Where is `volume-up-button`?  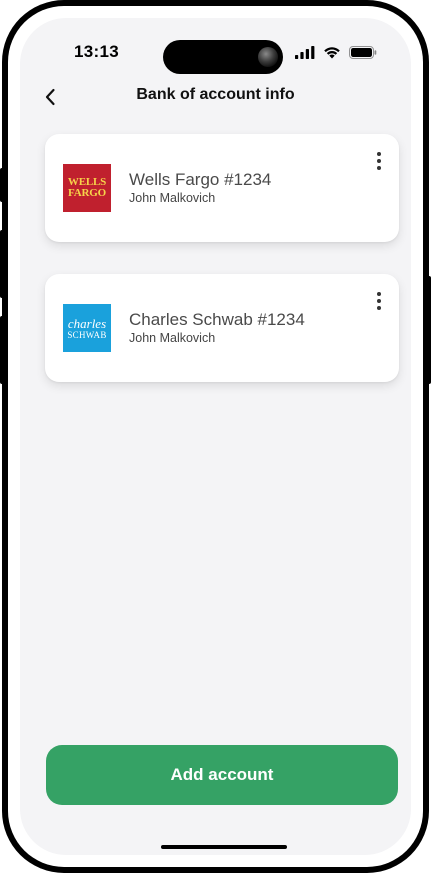
volume-up-button is located at coordinates (3, 264).